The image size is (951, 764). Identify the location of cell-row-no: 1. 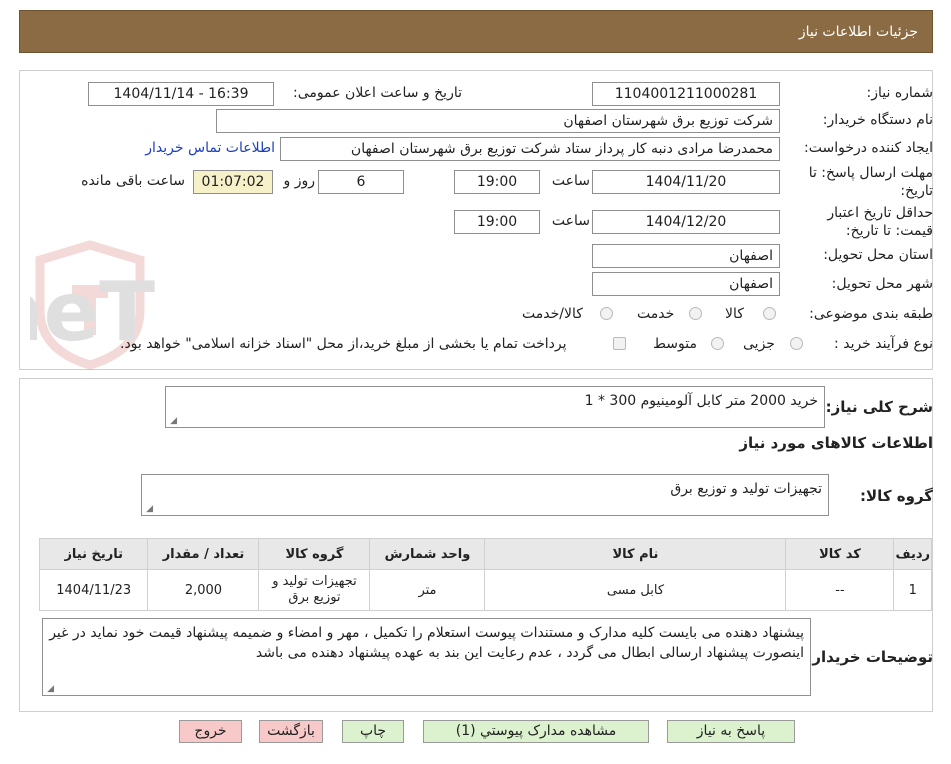
(912, 590).